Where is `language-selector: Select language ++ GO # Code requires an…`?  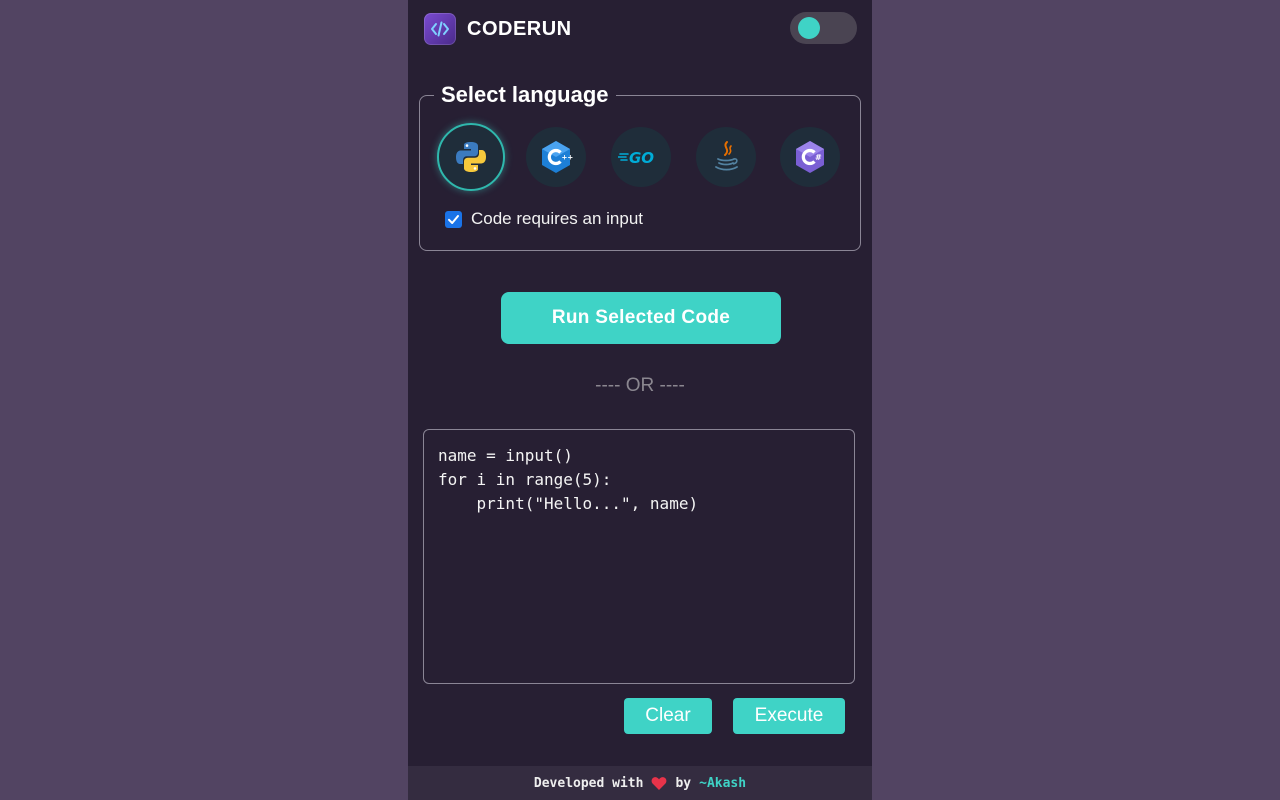 language-selector: Select language ++ GO # Code requires an… is located at coordinates (640, 166).